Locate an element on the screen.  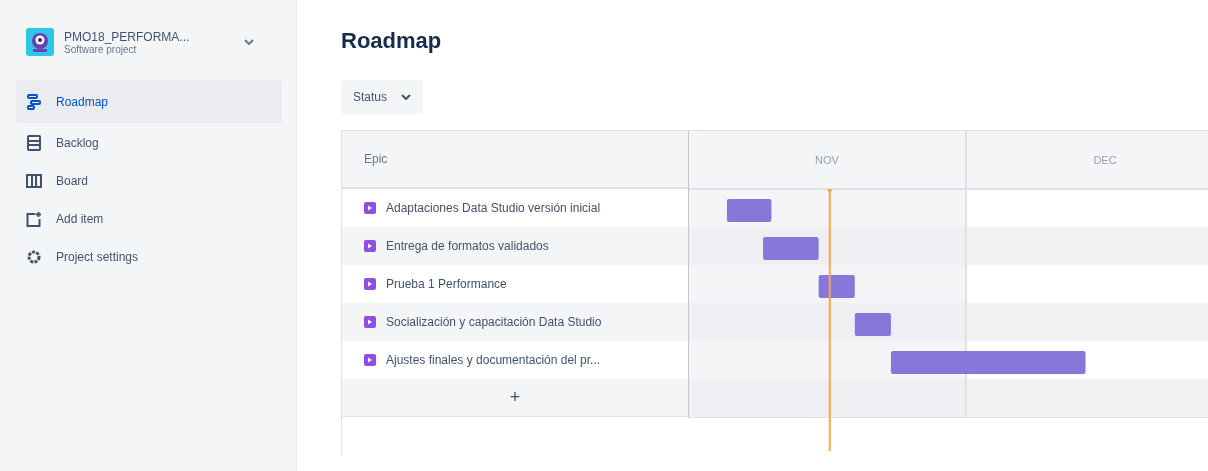
settings-icon is located at coordinates (34, 257).